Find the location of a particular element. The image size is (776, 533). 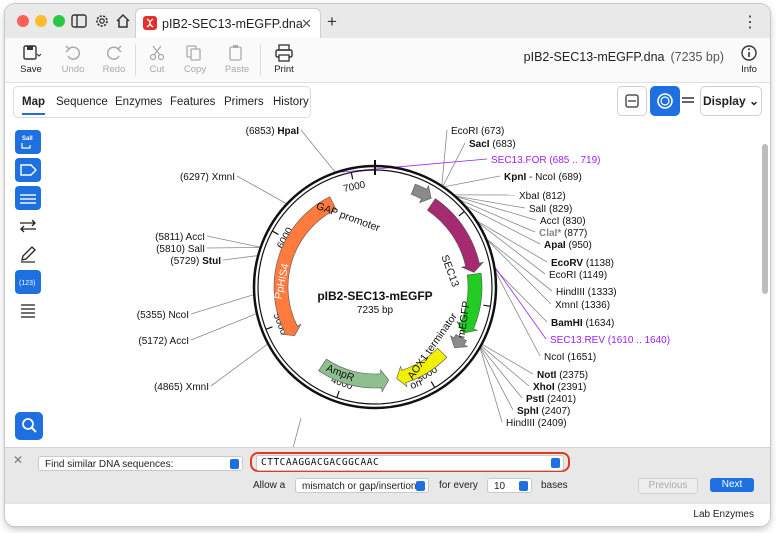

site-label: NcoI (1651) is located at coordinates (570, 357).